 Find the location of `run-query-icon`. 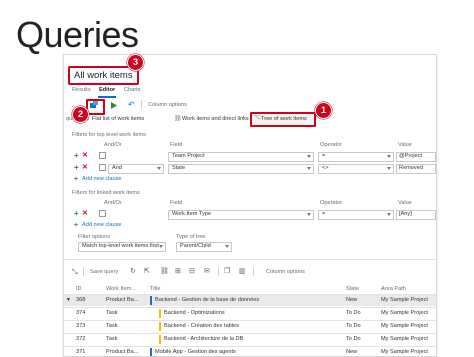

run-query-icon is located at coordinates (113, 105).